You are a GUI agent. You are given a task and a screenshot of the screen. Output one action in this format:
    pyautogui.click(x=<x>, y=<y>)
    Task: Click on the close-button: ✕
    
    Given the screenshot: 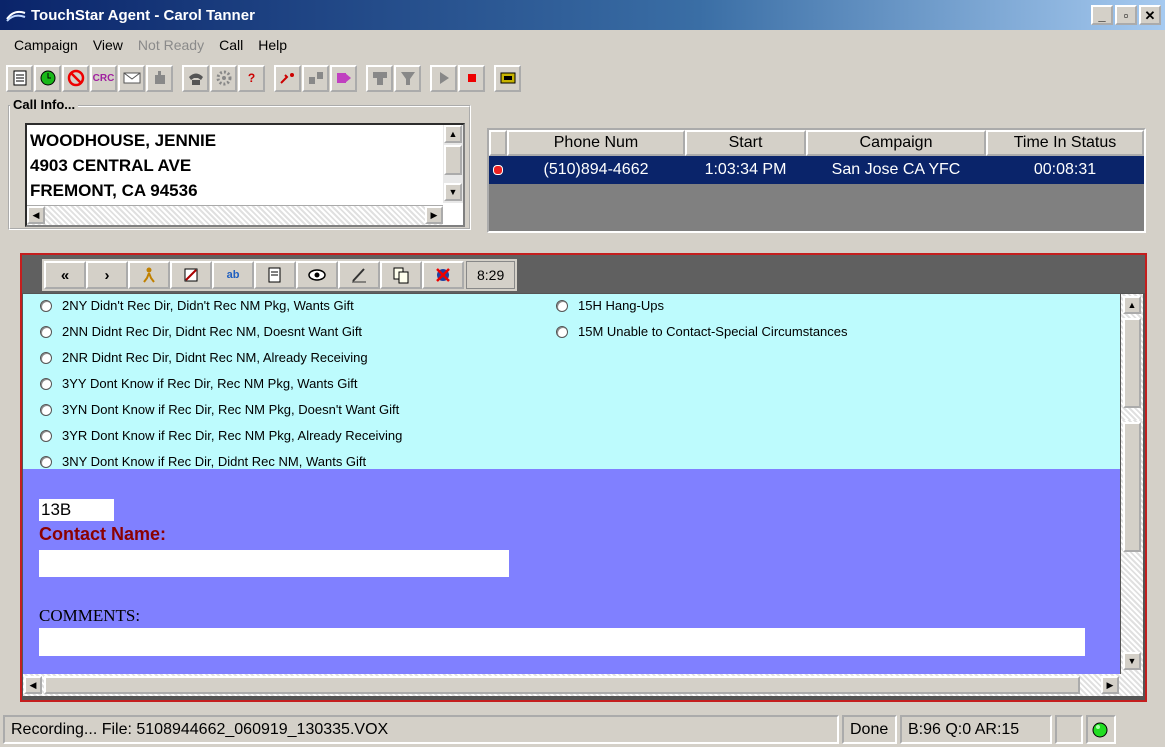 What is the action you would take?
    pyautogui.click(x=1150, y=15)
    